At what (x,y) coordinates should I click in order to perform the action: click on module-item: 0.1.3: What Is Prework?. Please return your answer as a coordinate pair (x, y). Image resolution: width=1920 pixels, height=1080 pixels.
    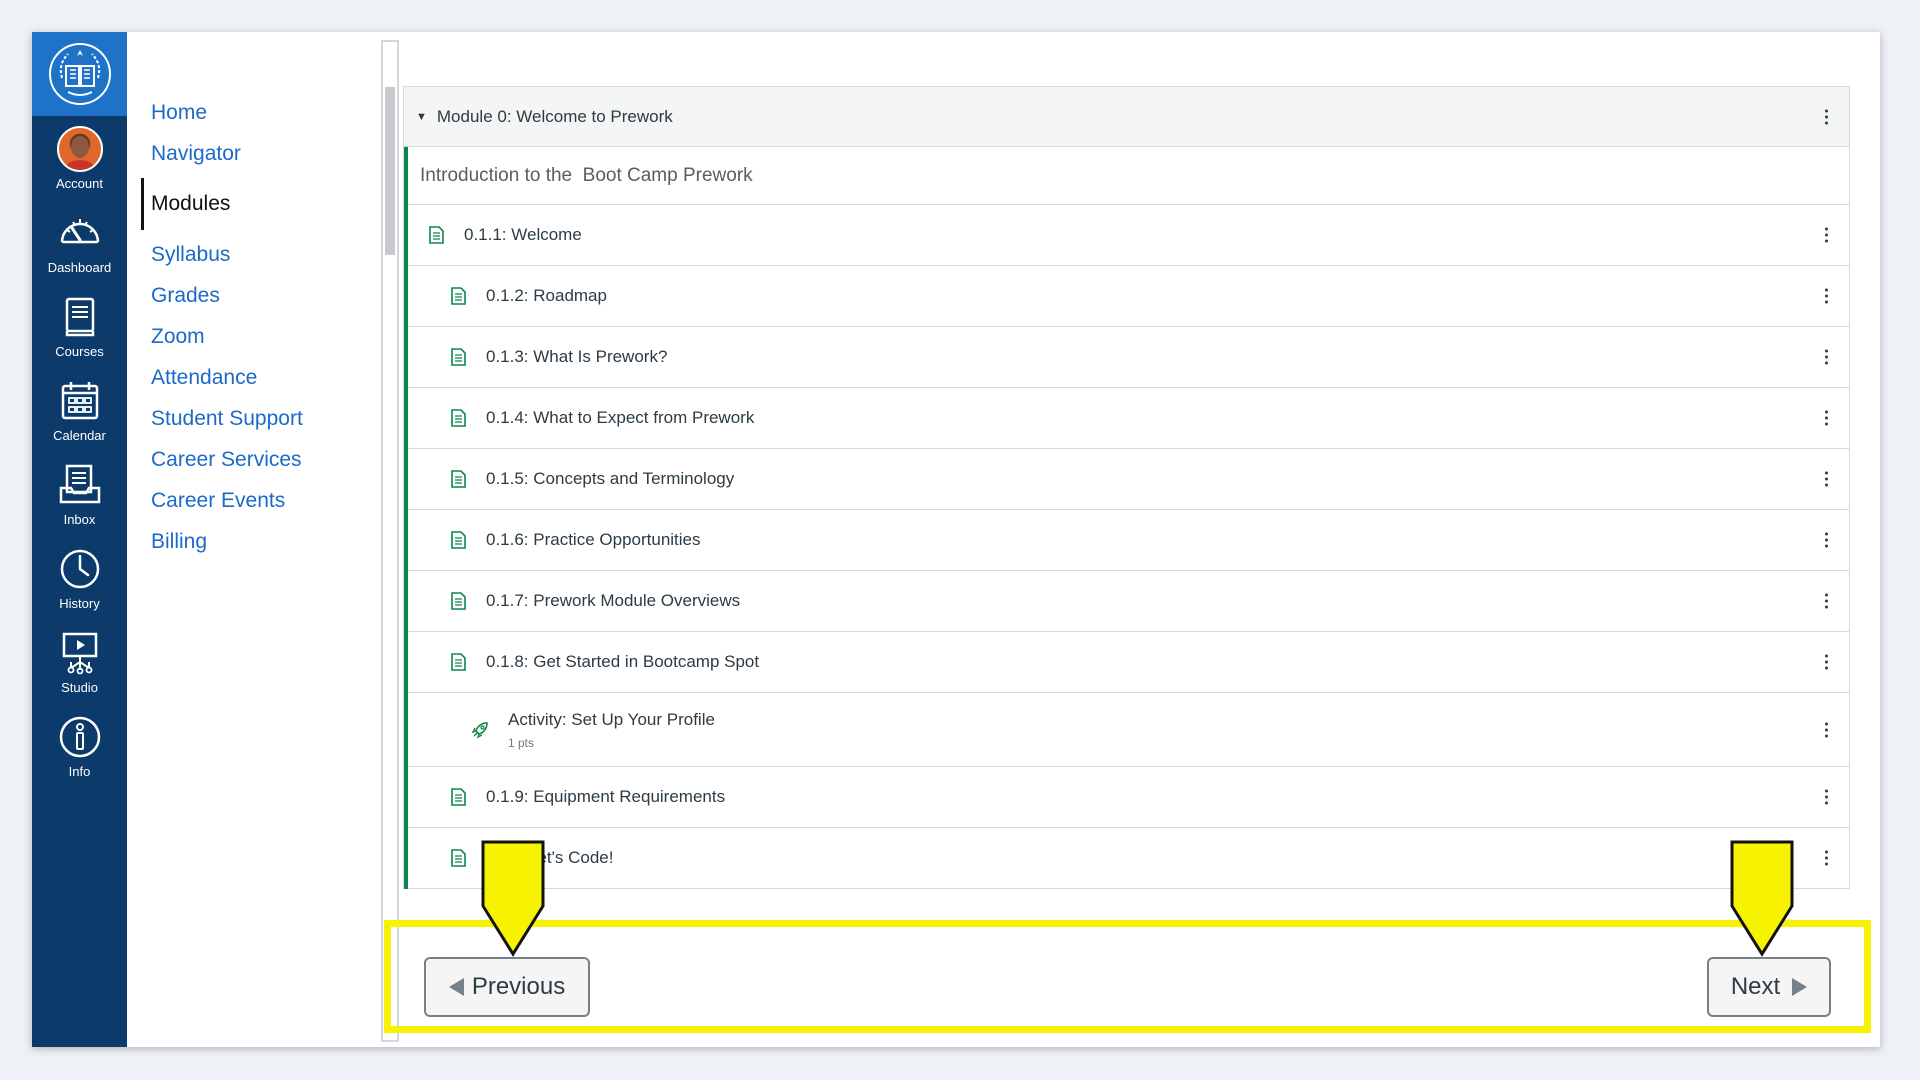
    Looking at the image, I should click on (1128, 357).